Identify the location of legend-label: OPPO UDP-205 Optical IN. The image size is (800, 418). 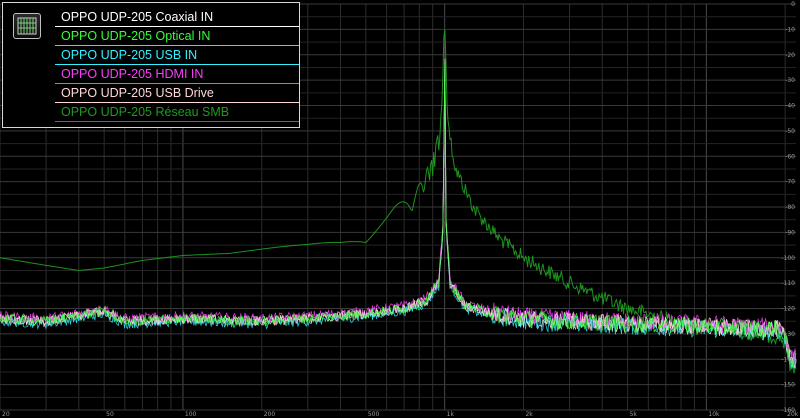
(136, 36).